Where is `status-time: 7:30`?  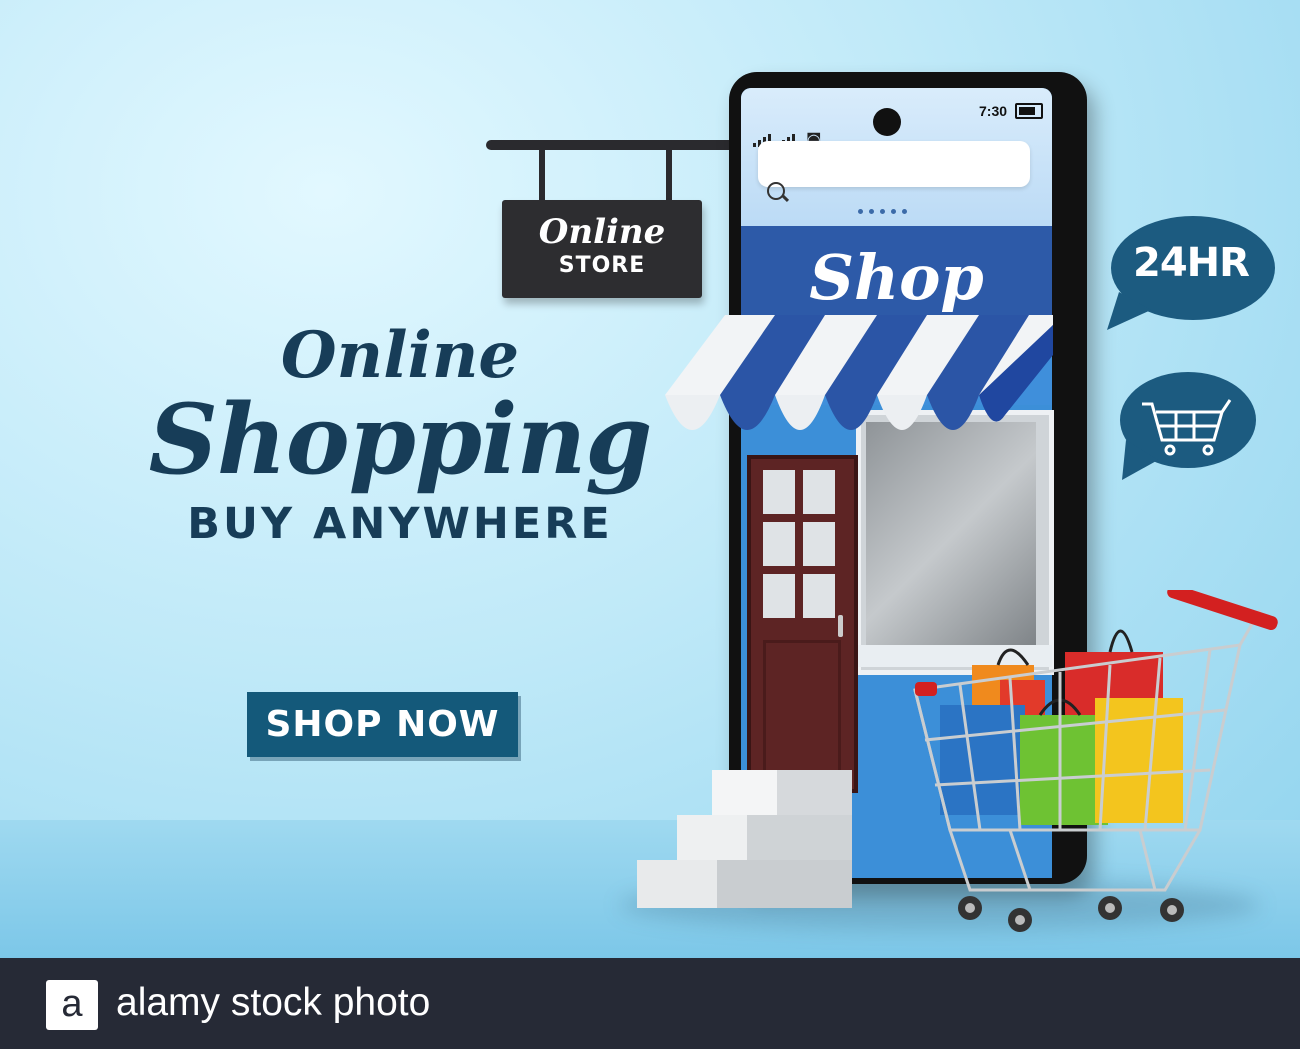
status-time: 7:30 is located at coordinates (993, 111).